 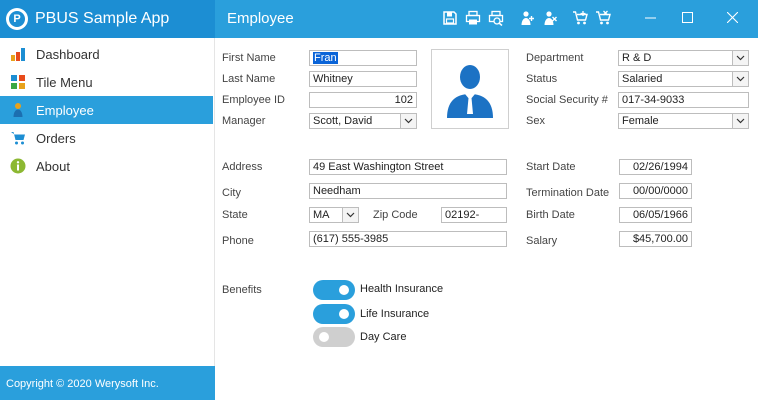 What do you see at coordinates (535, 121) in the screenshot?
I see `sex-label: Sex` at bounding box center [535, 121].